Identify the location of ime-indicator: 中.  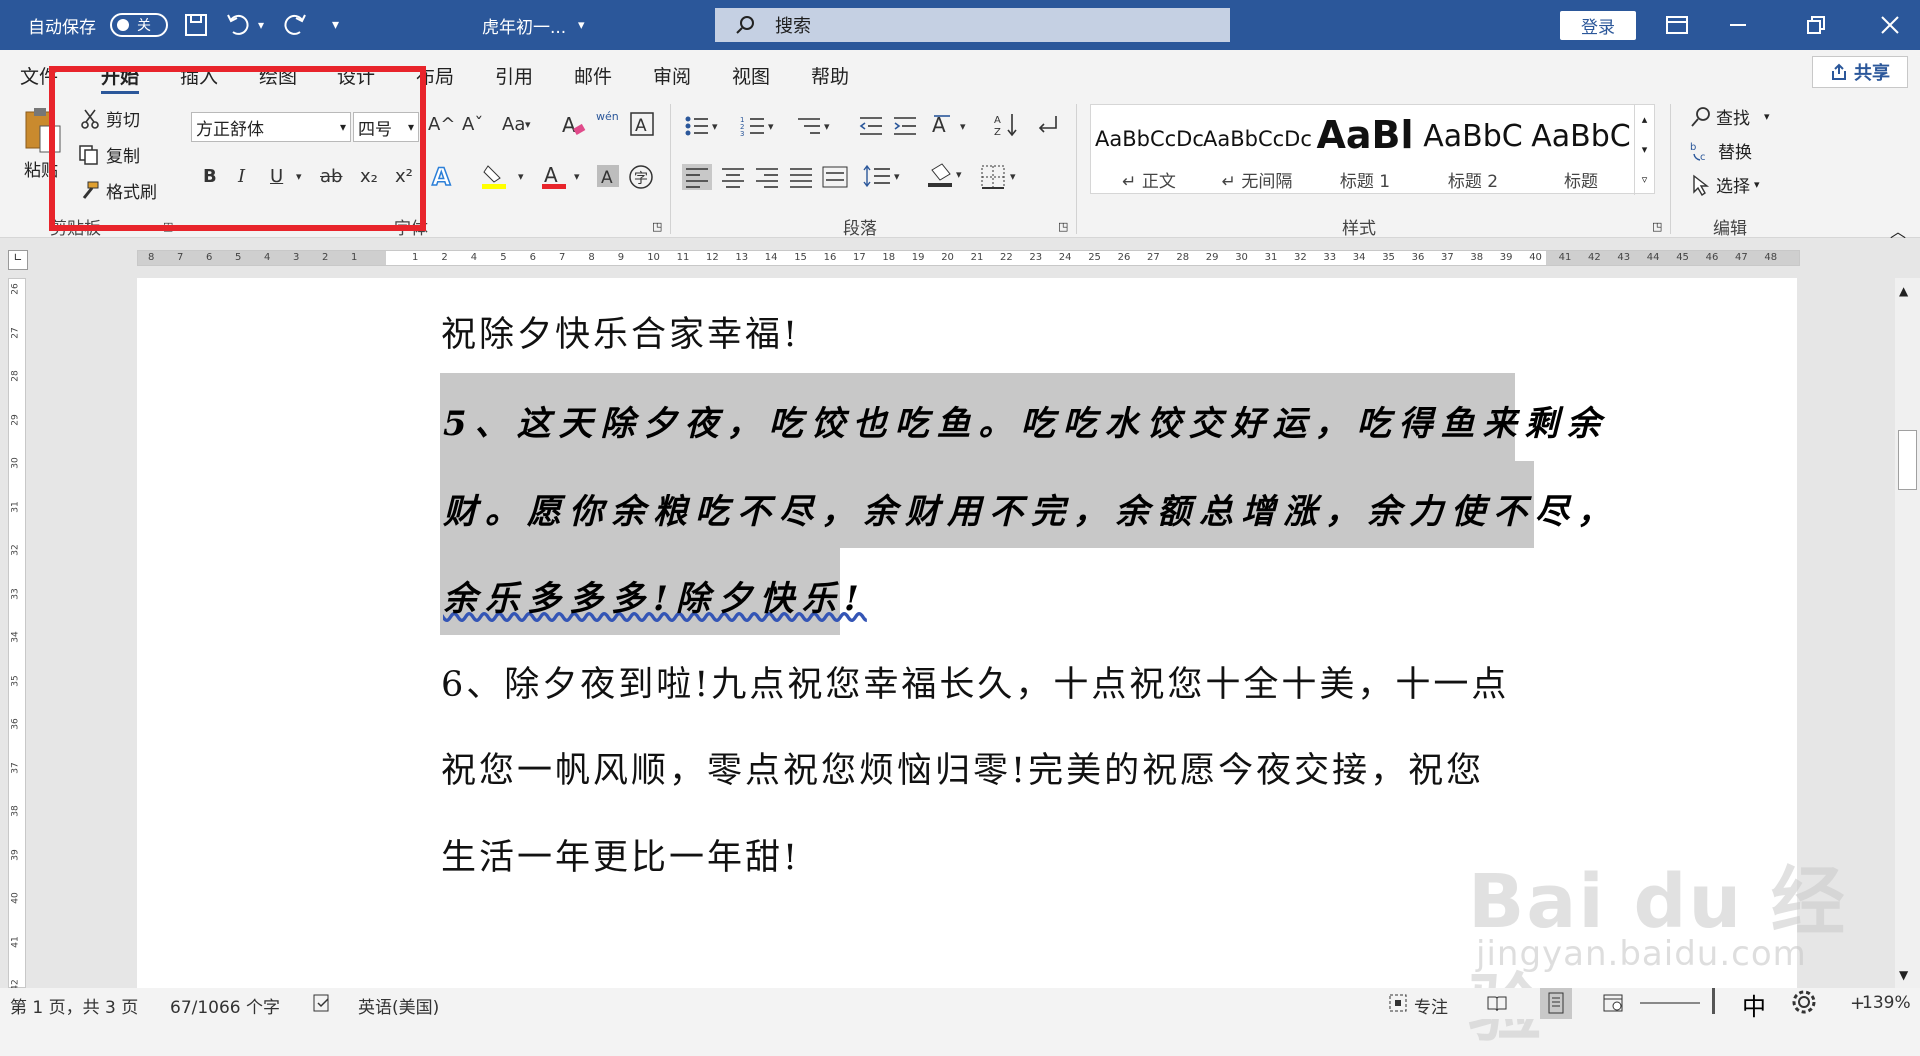
(1754, 1004).